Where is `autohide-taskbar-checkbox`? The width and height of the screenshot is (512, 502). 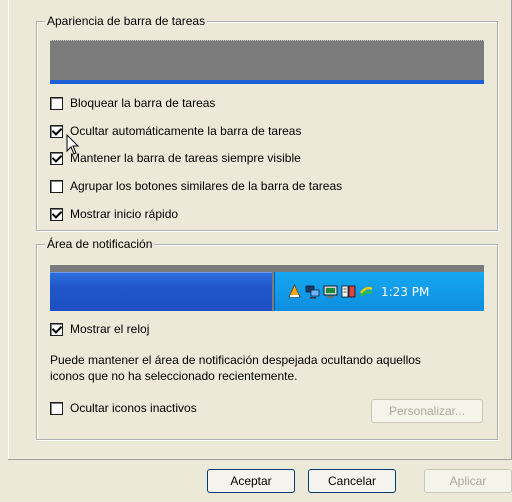 autohide-taskbar-checkbox is located at coordinates (56, 131).